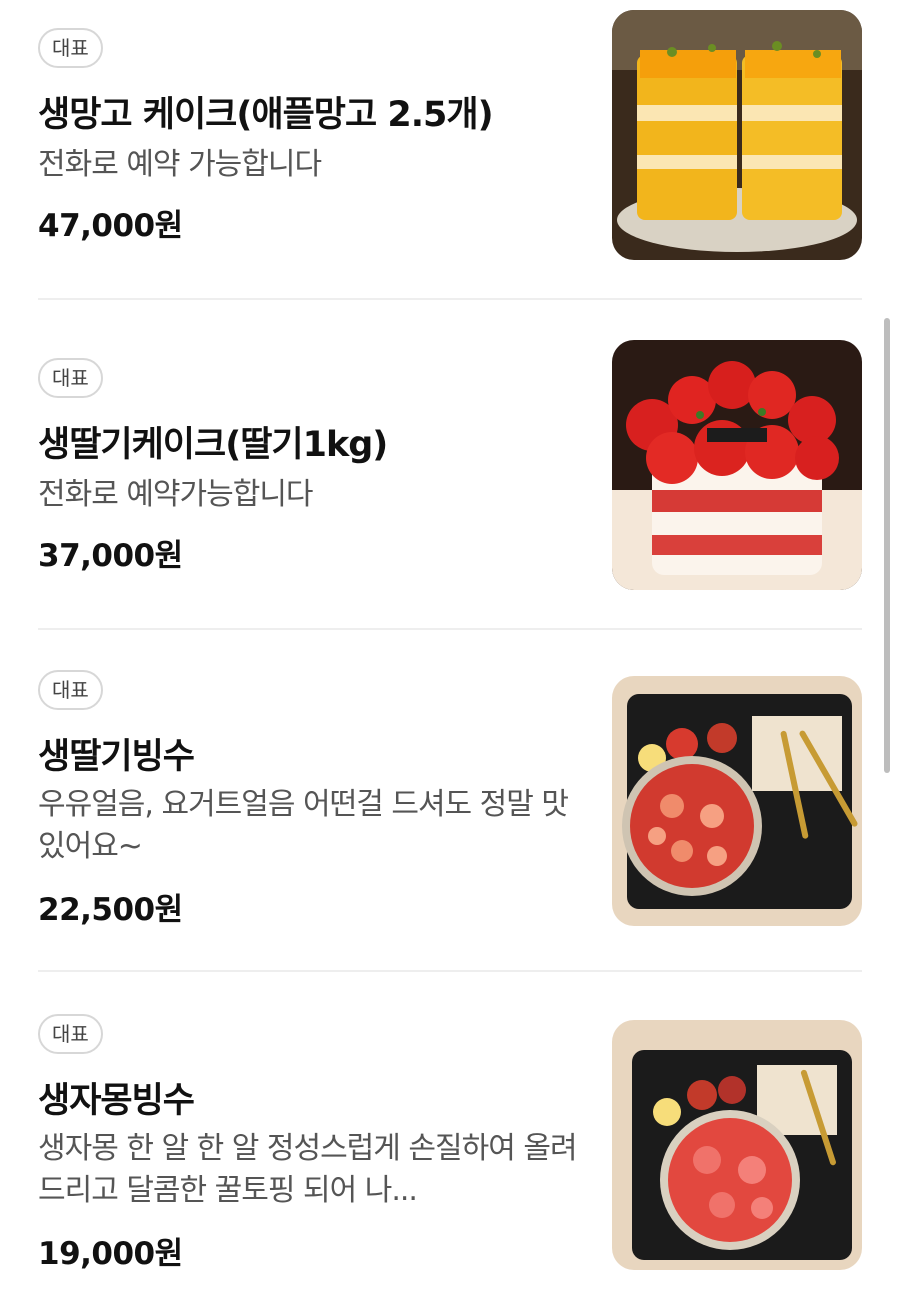 This screenshot has height=1306, width=900. I want to click on strawberry-cake-photo, so click(737, 465).